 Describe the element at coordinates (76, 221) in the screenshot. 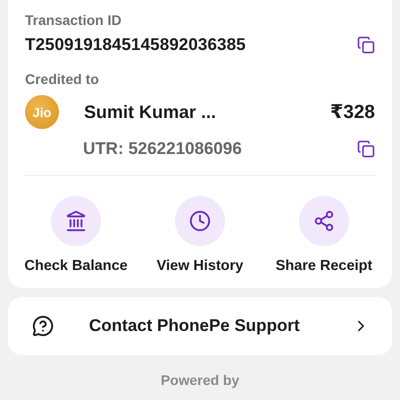

I see `bank-icon` at that location.